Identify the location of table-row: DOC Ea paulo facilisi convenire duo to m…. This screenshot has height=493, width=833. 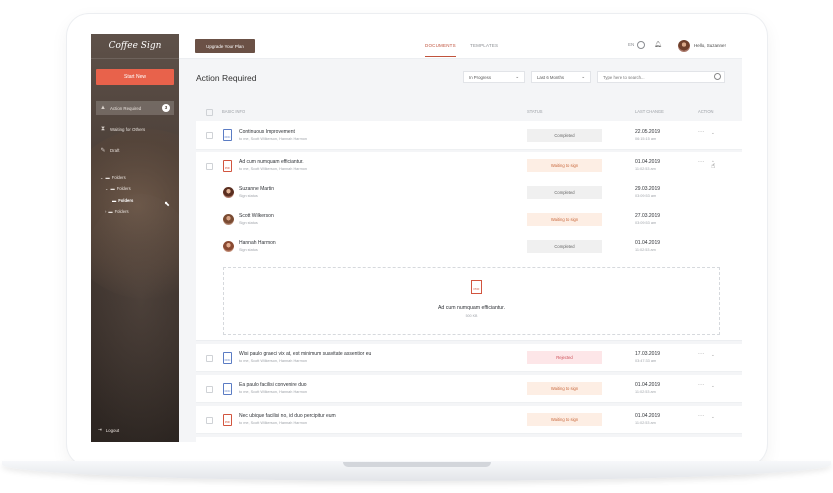
(469, 389).